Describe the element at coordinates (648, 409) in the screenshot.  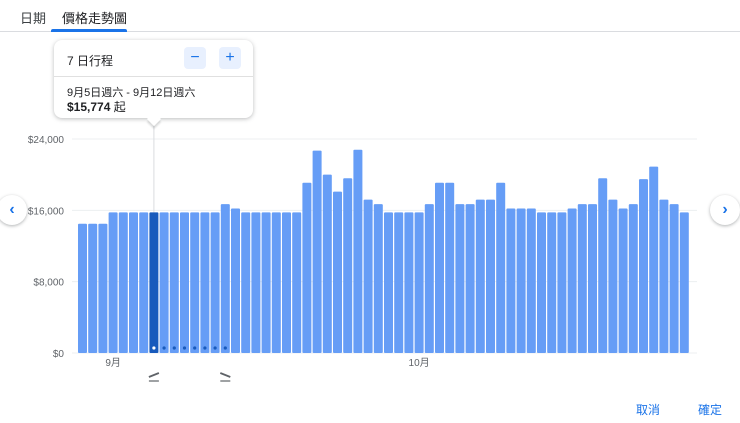
I see `cancel-button: 取消` at that location.